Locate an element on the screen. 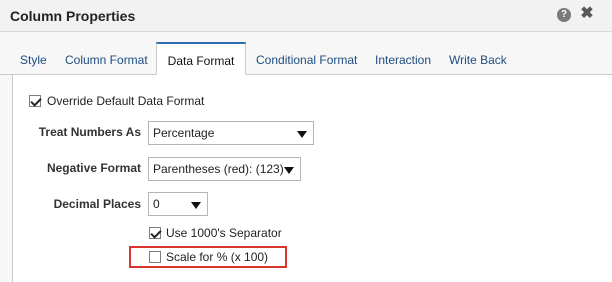  tab-interaction: Interaction is located at coordinates (403, 58).